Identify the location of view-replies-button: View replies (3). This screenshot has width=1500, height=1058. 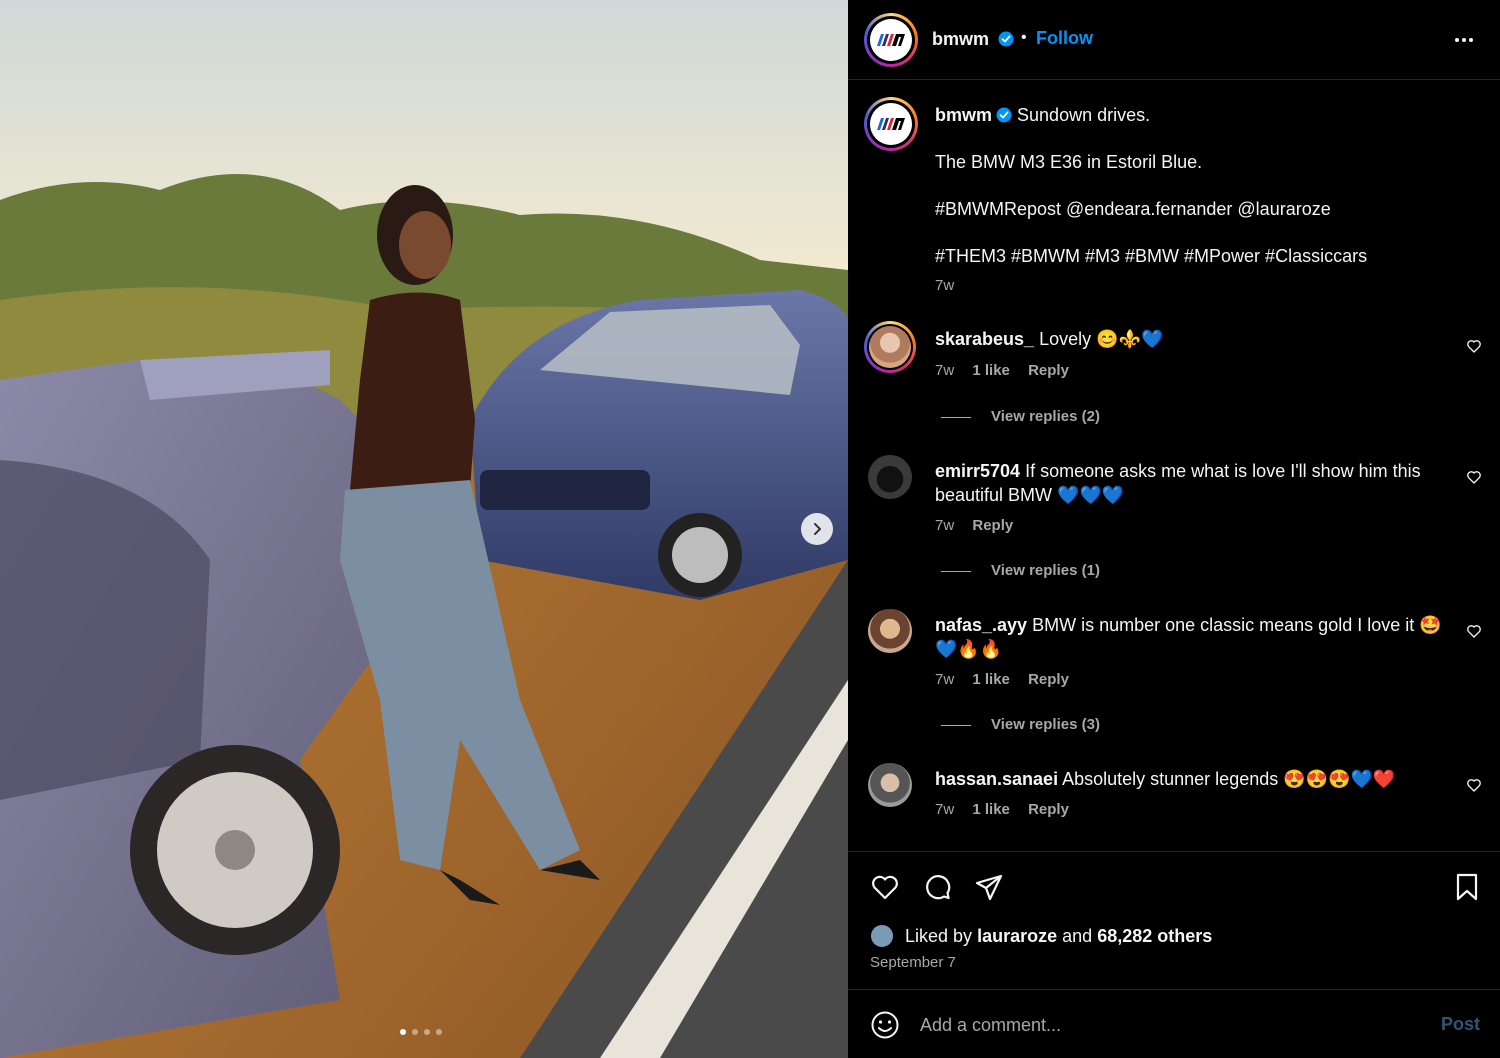
(1020, 724).